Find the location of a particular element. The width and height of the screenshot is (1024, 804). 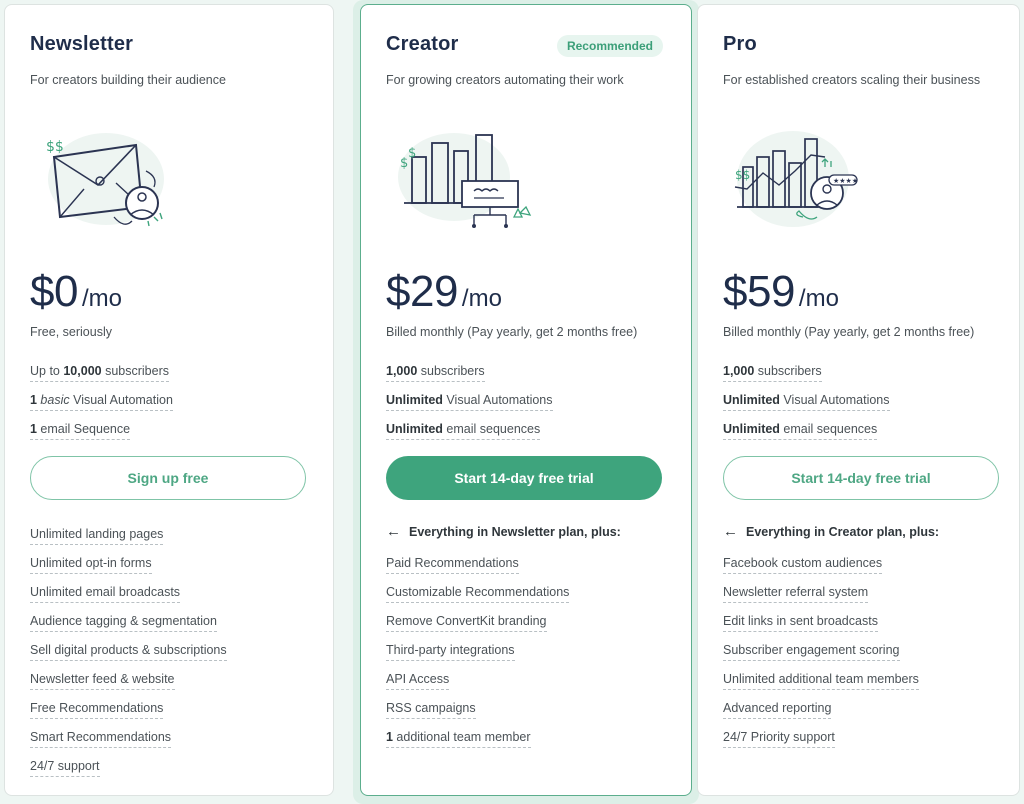

plan-title: Pro is located at coordinates (740, 44).